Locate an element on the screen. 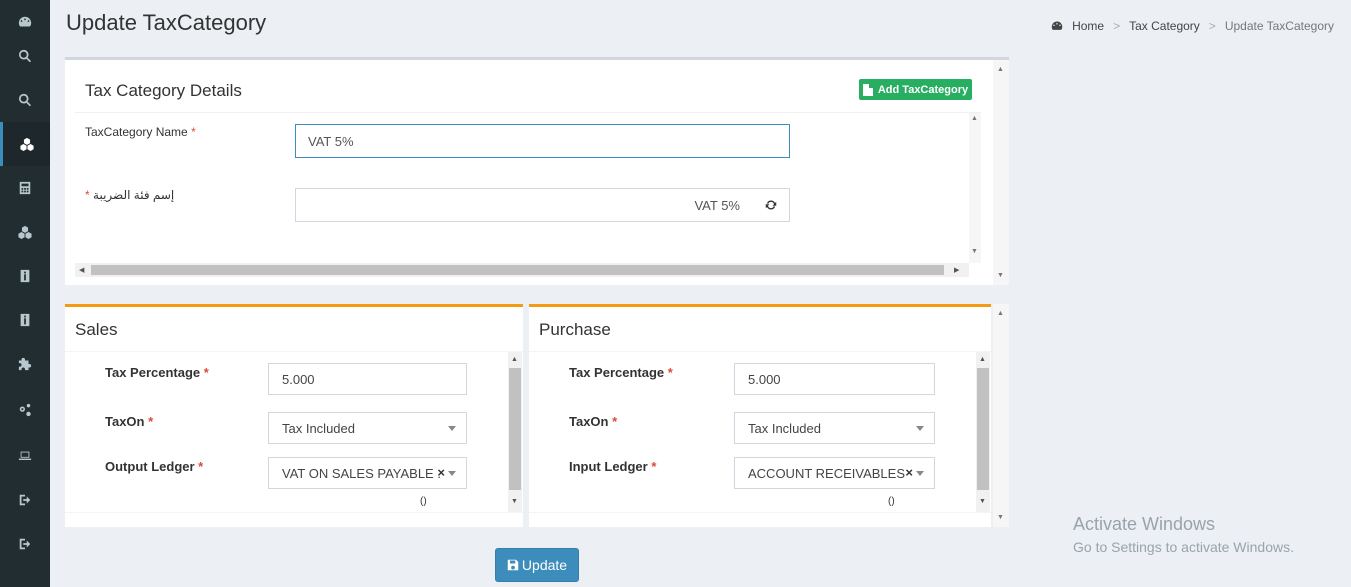  taxcategory-name-input: VAT 5% is located at coordinates (542, 141).